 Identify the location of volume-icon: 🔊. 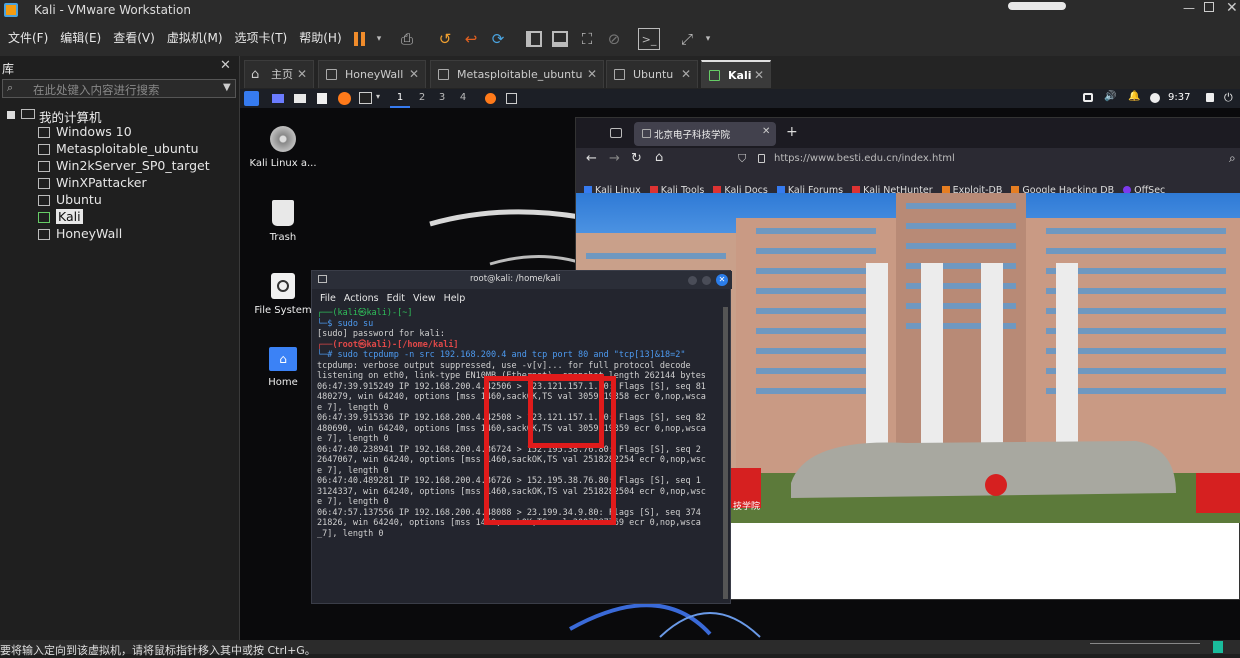
(1110, 96).